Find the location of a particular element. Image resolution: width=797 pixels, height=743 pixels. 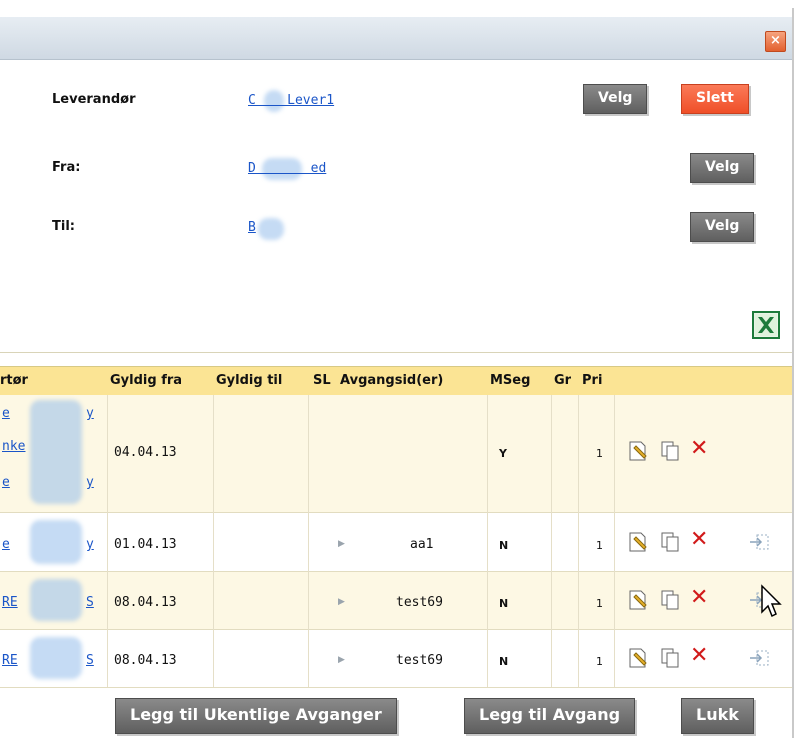

leverandor-slett-button: Slett is located at coordinates (715, 99).